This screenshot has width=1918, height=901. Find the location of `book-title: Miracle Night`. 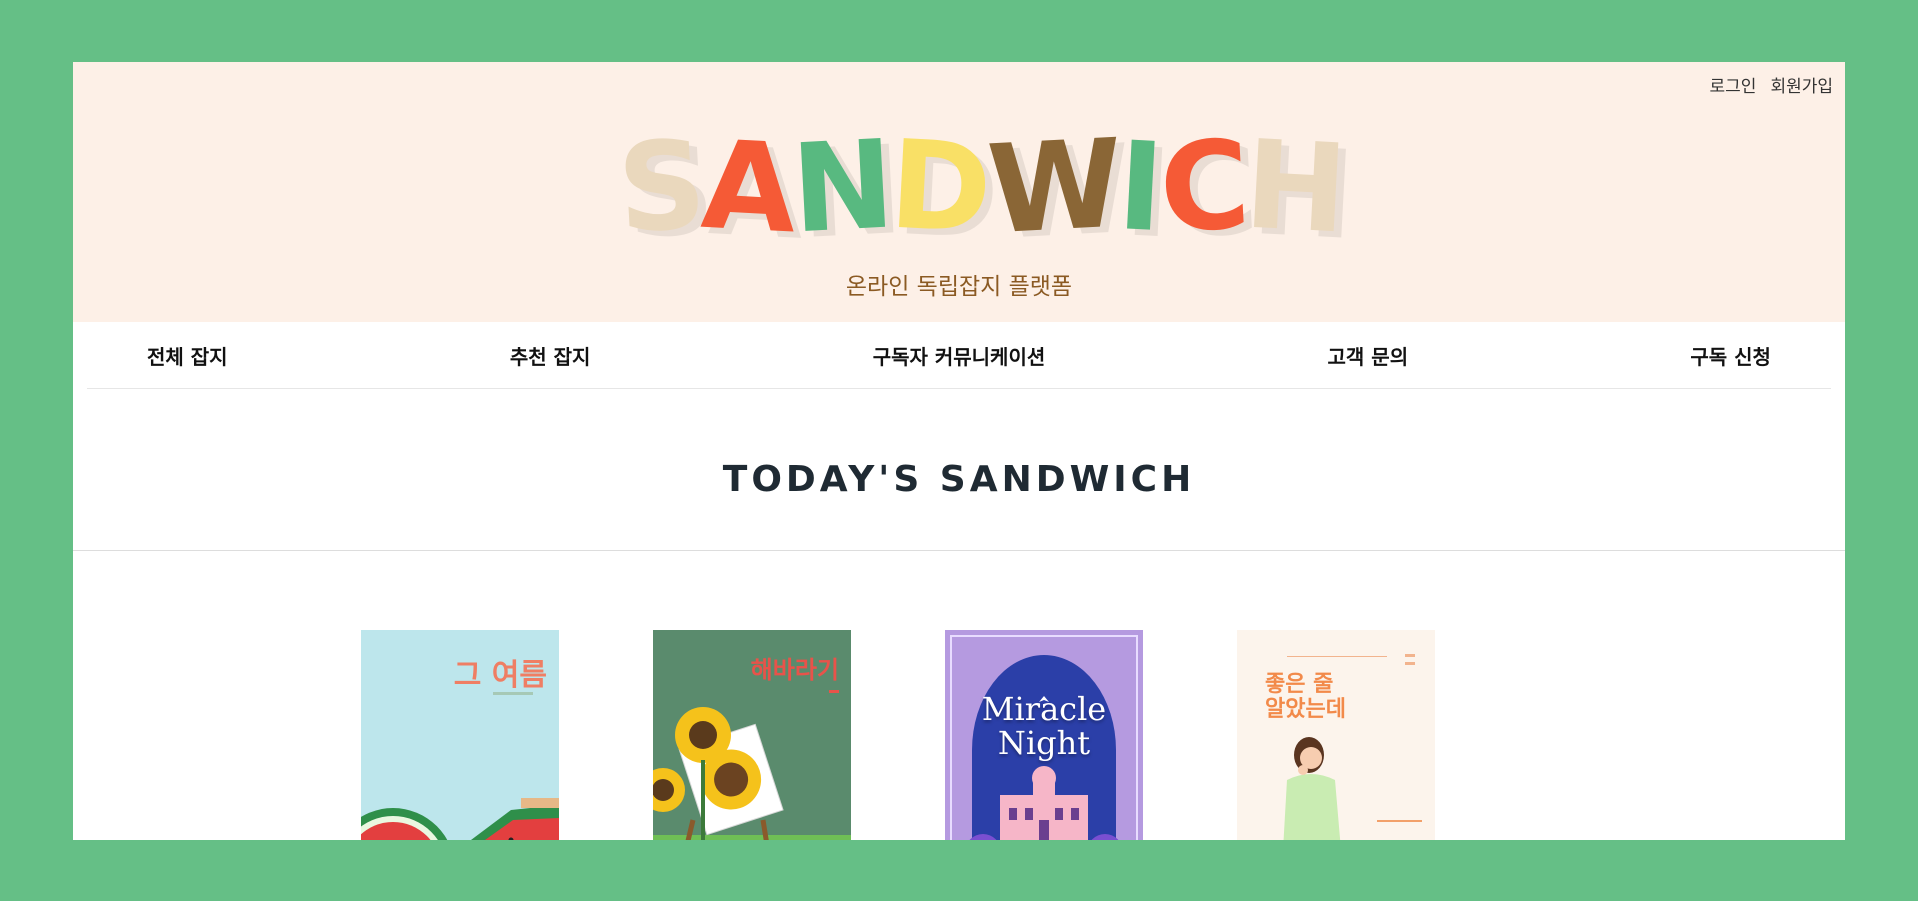

book-title: Miracle Night is located at coordinates (1044, 726).